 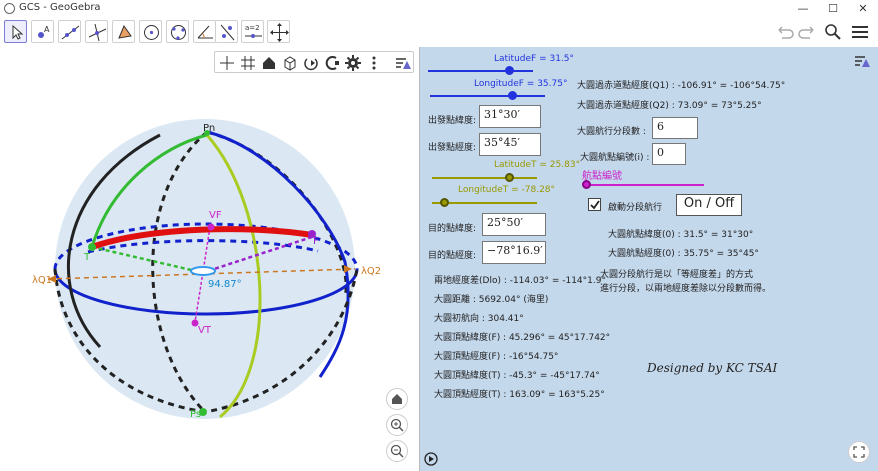 What do you see at coordinates (452, 121) in the screenshot?
I see `departure-lat-label: 出發點緯度:` at bounding box center [452, 121].